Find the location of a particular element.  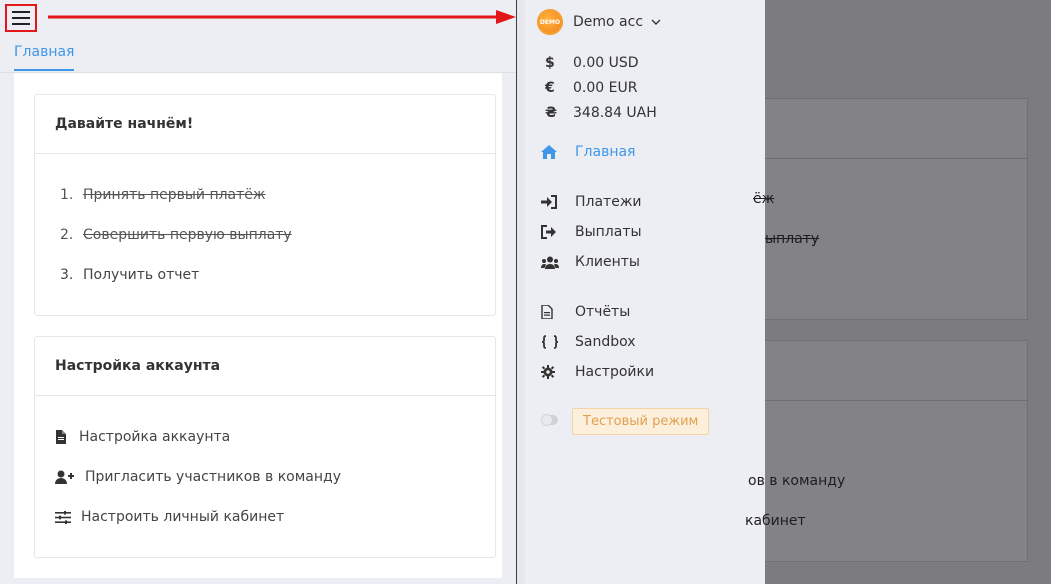

test-mode-badge: Тестовый режим is located at coordinates (641, 421).